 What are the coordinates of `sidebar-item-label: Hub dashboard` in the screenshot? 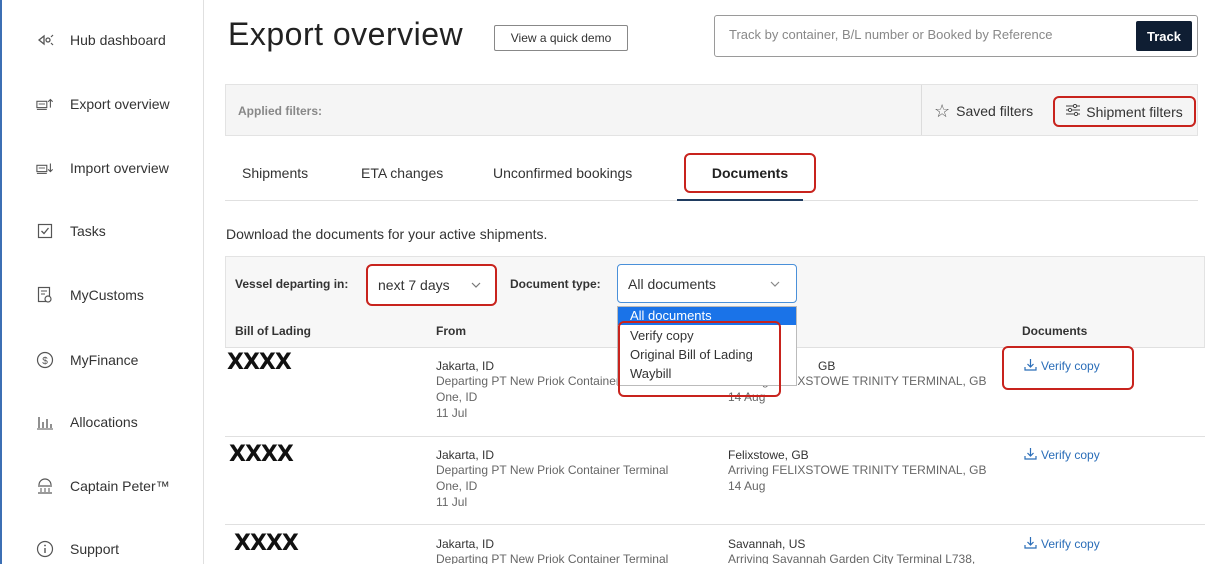 It's located at (118, 40).